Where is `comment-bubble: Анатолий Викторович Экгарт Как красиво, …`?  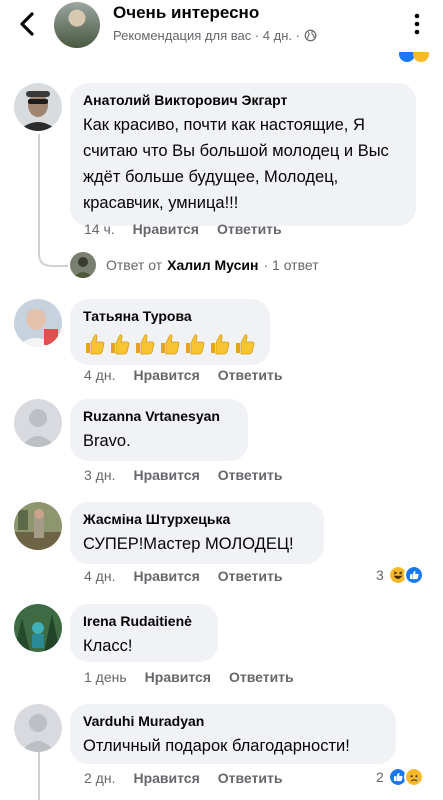
comment-bubble: Анатолий Викторович Экгарт Как красиво, … is located at coordinates (243, 154).